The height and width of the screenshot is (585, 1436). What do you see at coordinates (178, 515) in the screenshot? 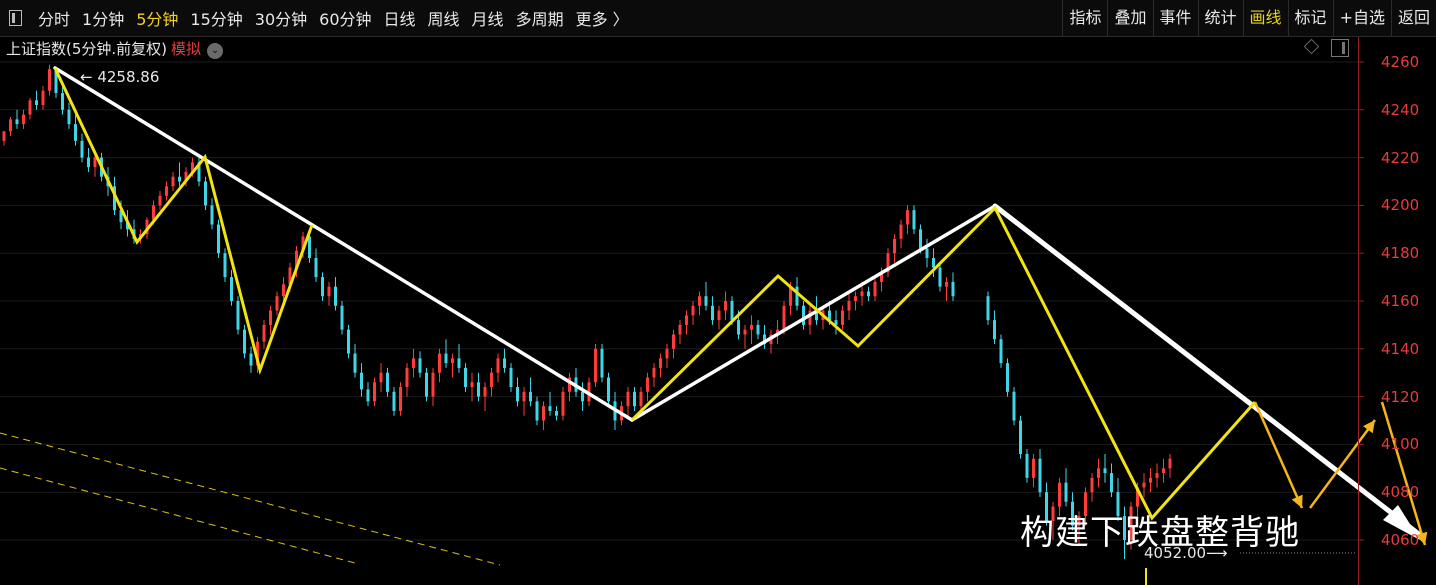
I see `dashed-channel-line` at bounding box center [178, 515].